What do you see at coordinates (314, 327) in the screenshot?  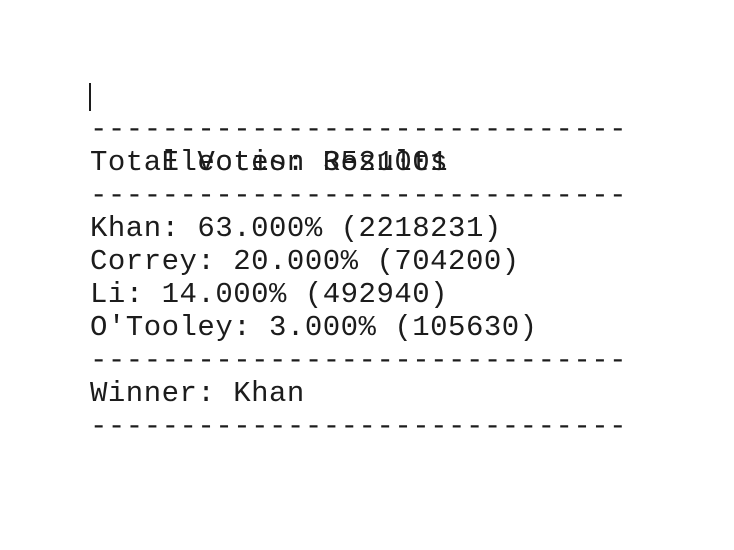 I see `candidate-line: O'Tooley: 3.000% (105630)` at bounding box center [314, 327].